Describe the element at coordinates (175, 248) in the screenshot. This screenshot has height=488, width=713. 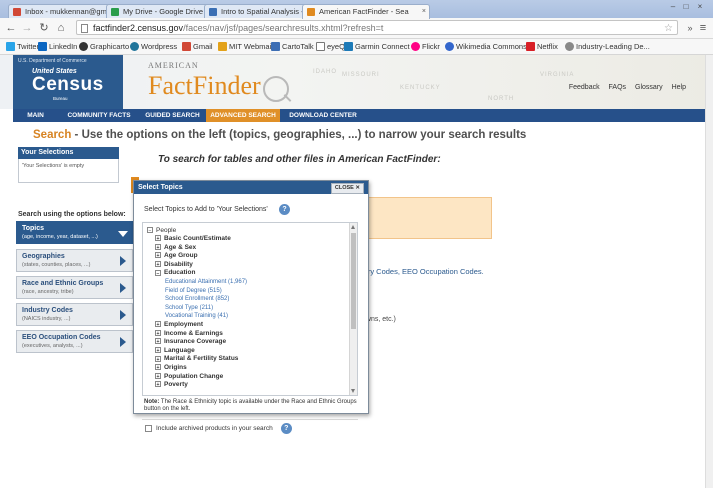
I see `tree-node: + Age & Sex` at that location.